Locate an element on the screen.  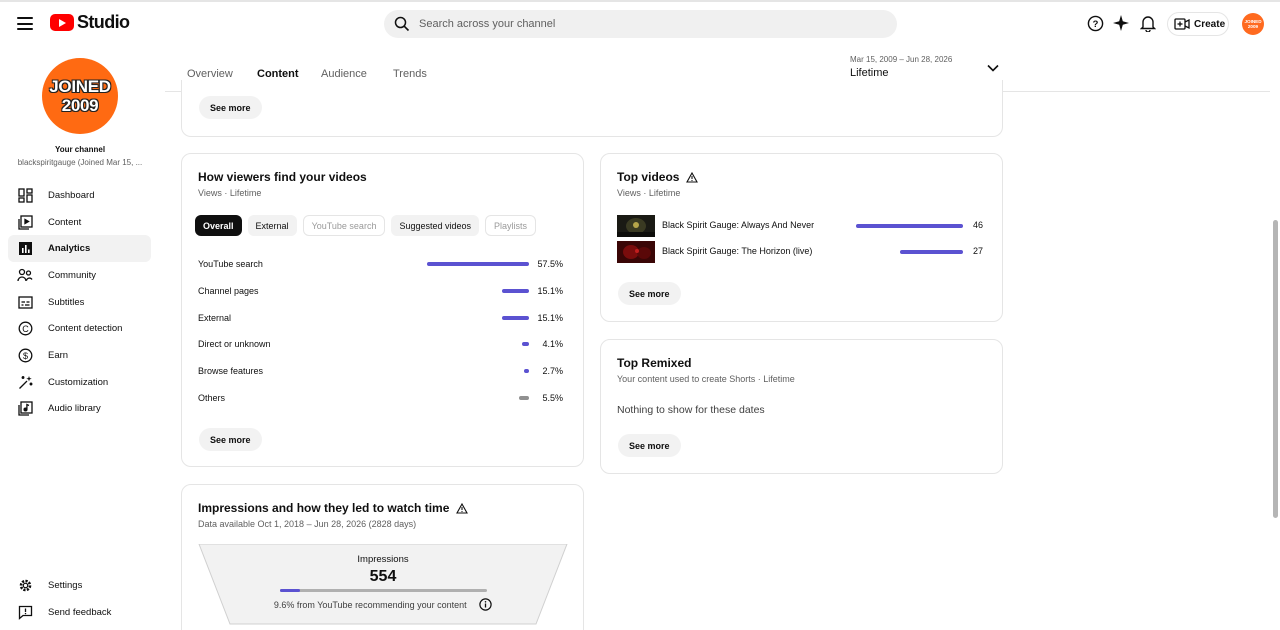
sidebar-item-label: Audio library is located at coordinates (74, 409).